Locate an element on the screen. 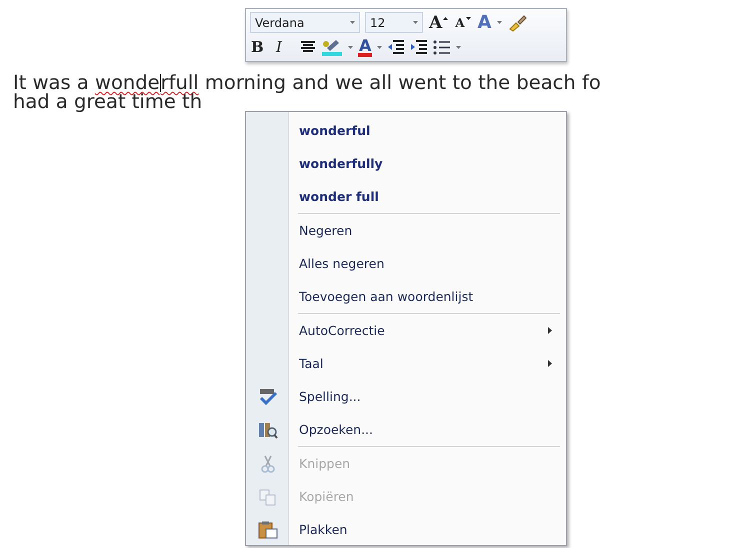  down-triangle-icon is located at coordinates (468, 18).